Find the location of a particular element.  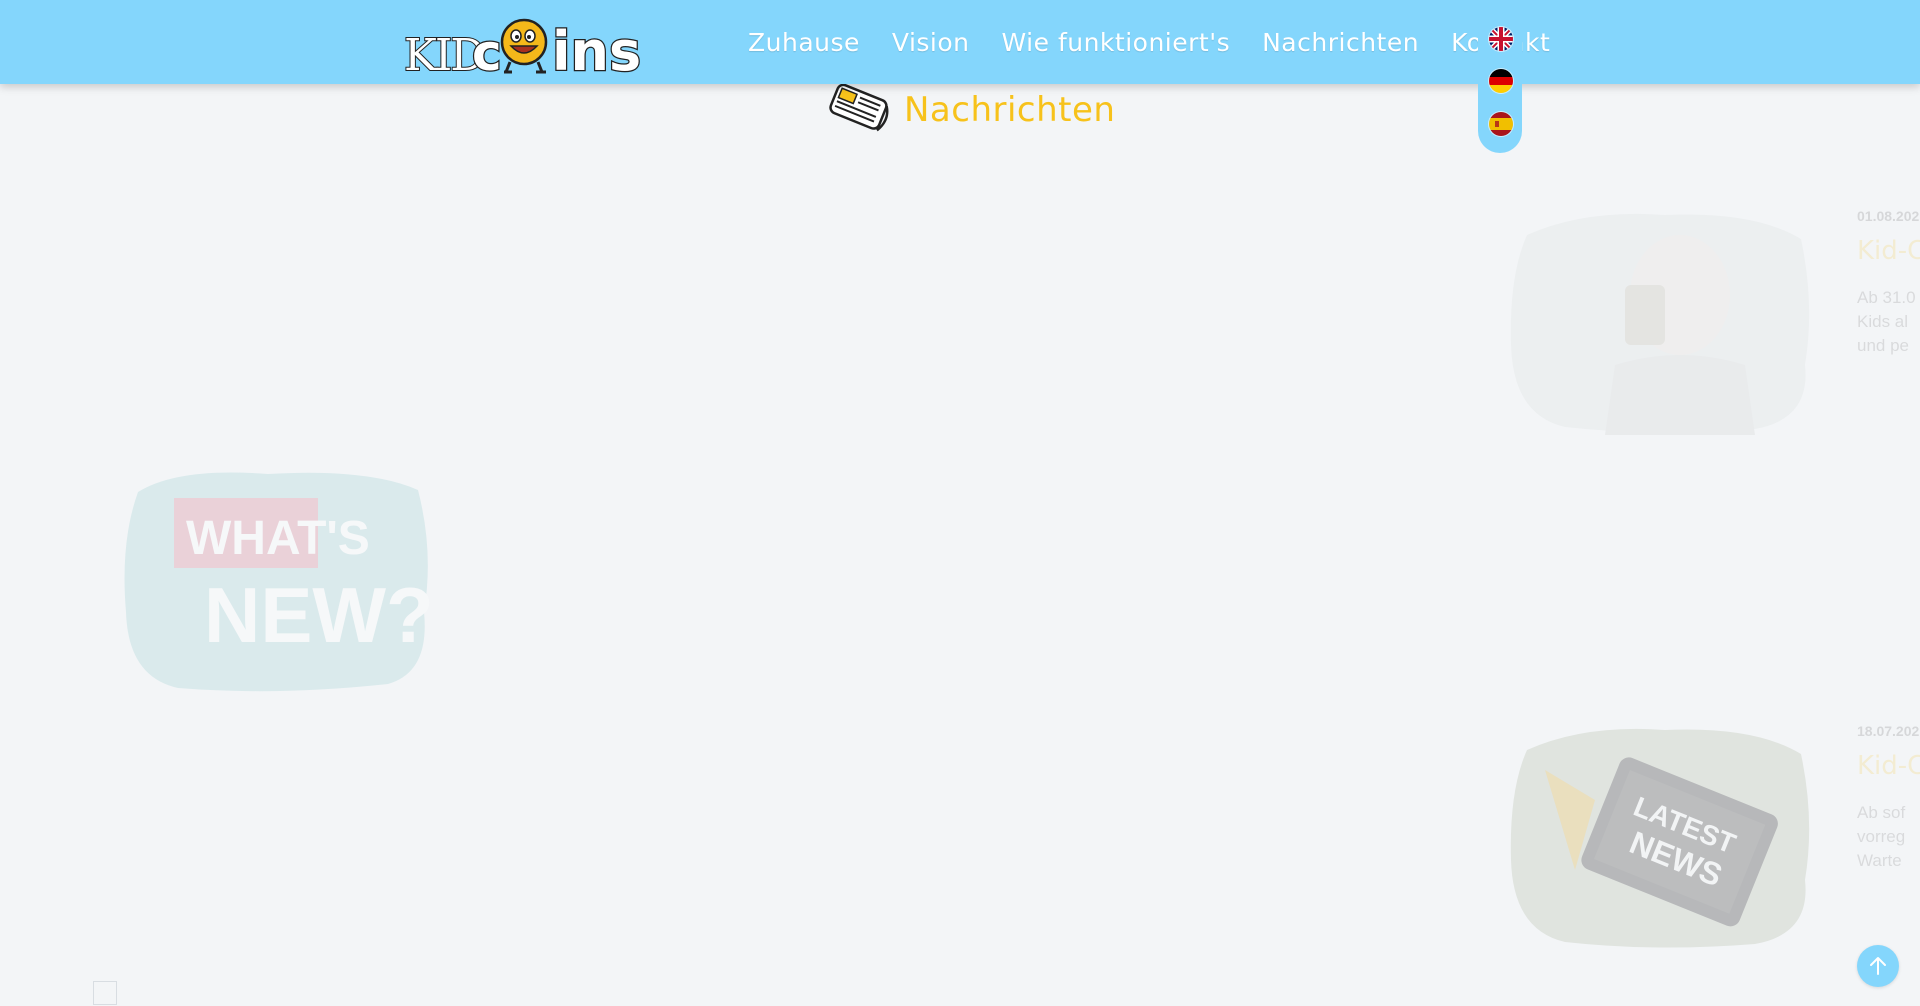

germany-flag-icon is located at coordinates (1501, 81).